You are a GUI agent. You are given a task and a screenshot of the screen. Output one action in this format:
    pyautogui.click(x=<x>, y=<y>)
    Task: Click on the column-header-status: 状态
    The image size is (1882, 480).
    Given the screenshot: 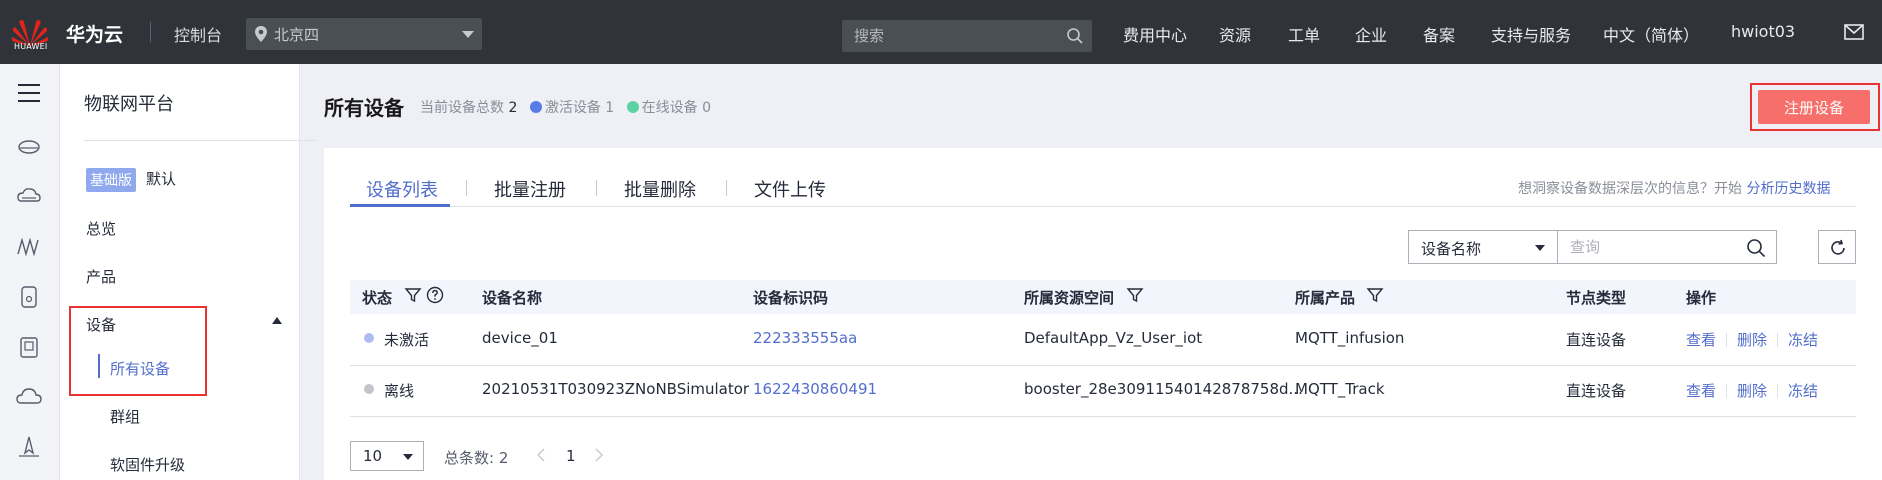 What is the action you would take?
    pyautogui.click(x=377, y=298)
    